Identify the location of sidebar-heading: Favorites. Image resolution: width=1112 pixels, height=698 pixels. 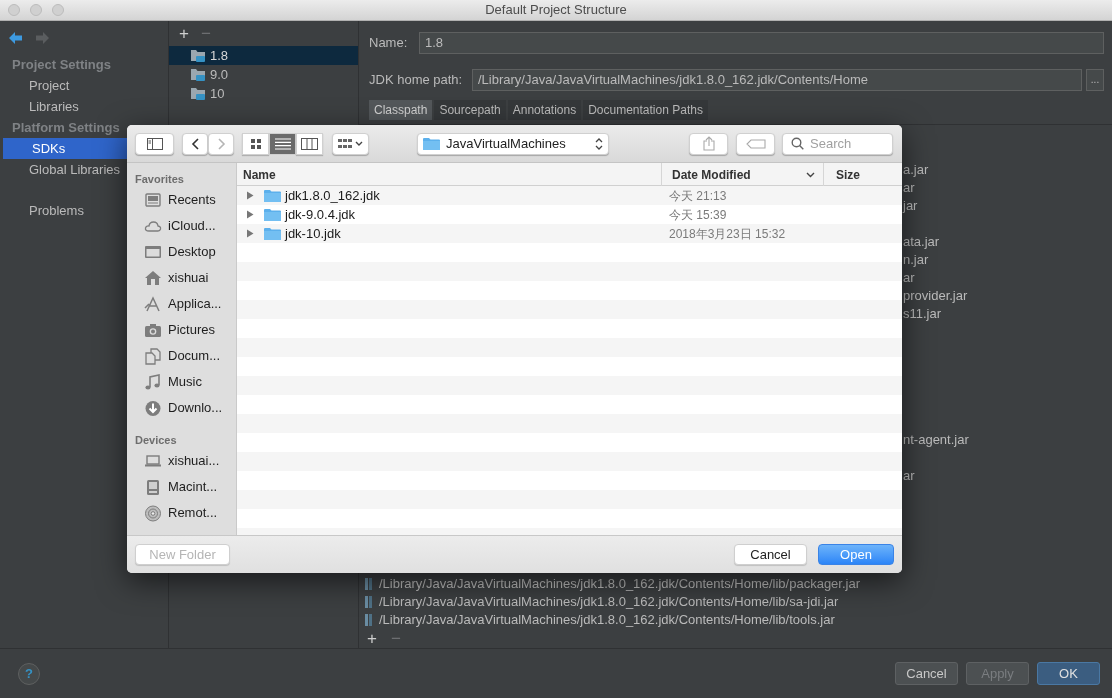
(159, 179).